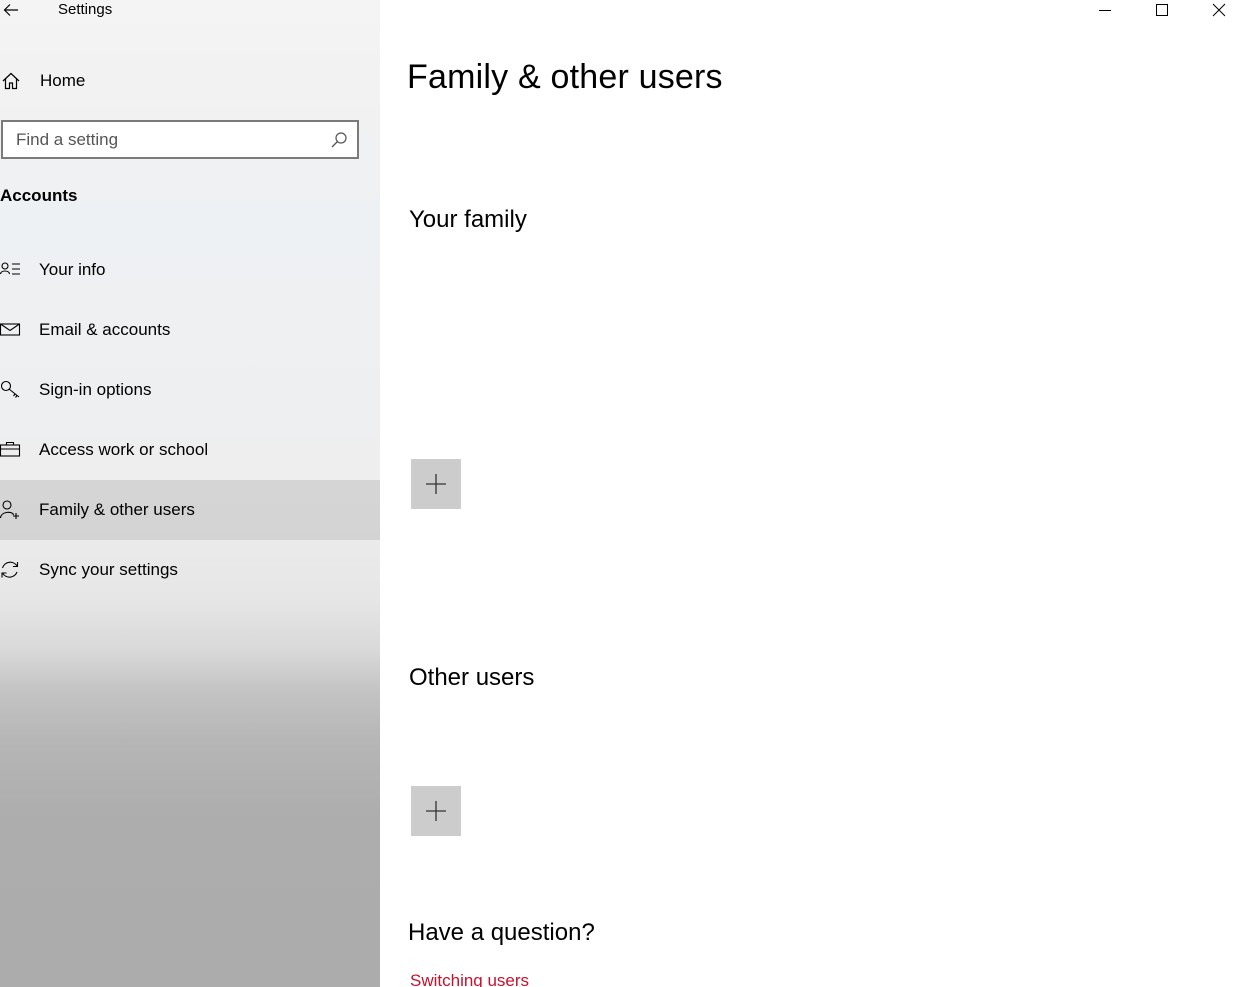  What do you see at coordinates (501, 932) in the screenshot?
I see `question-heading: Have a question?` at bounding box center [501, 932].